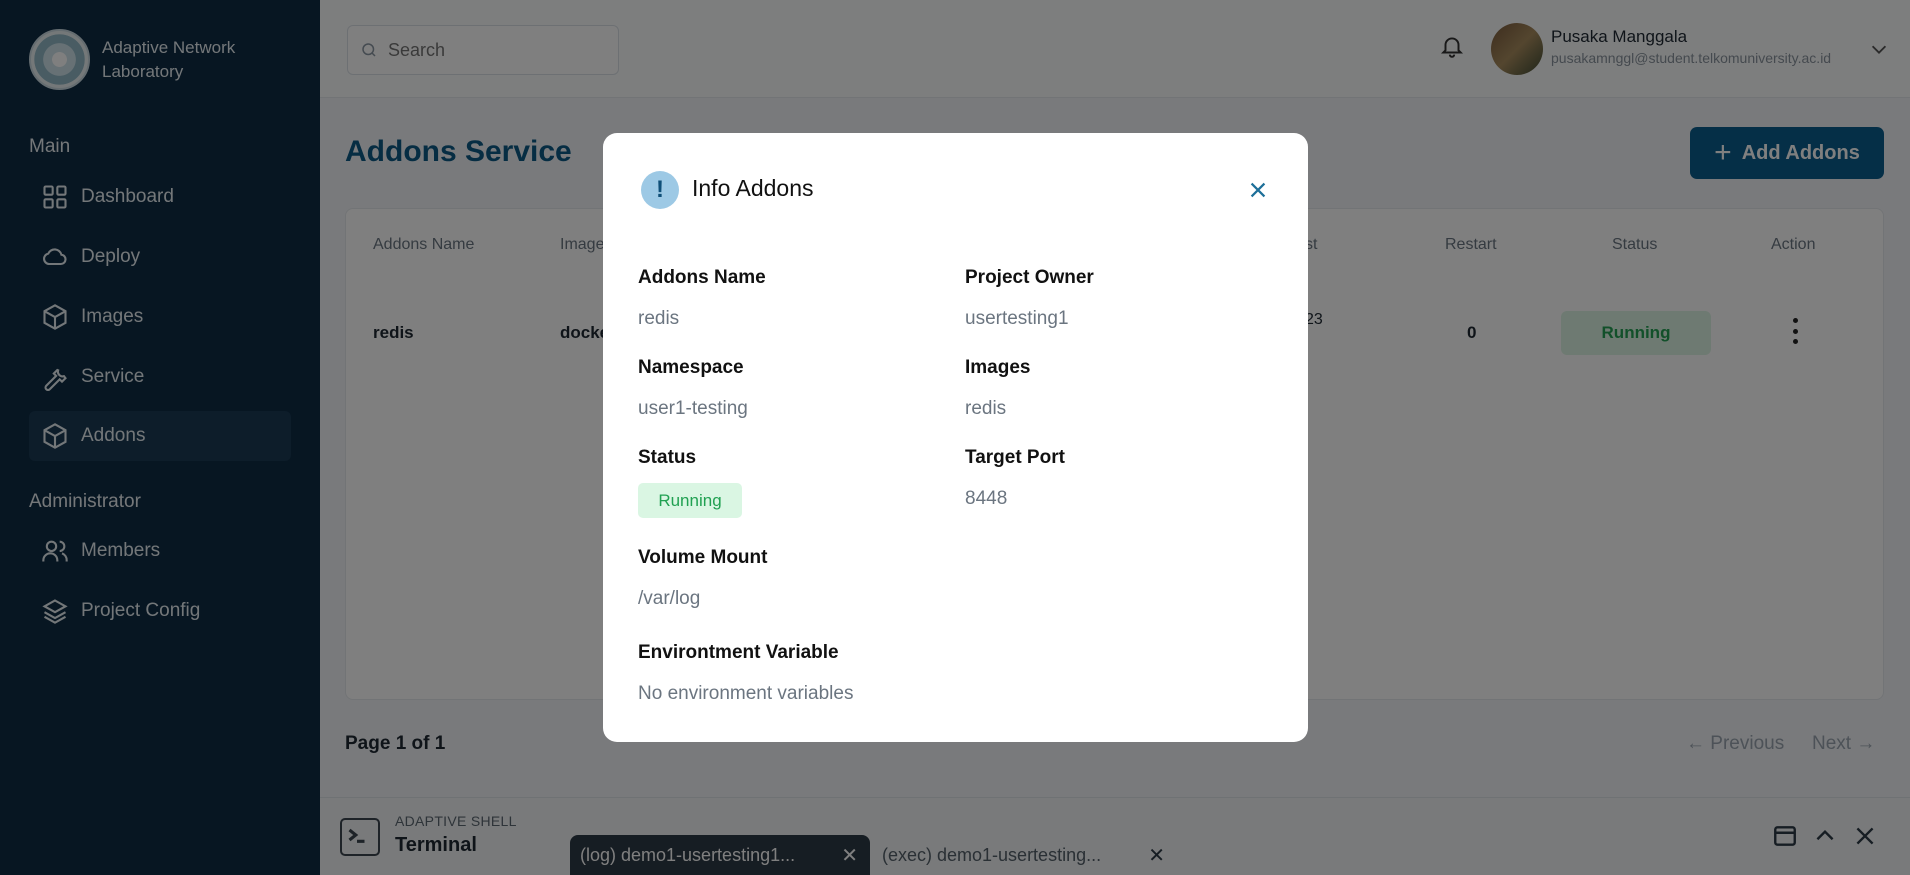 This screenshot has height=875, width=1910. Describe the element at coordinates (738, 652) in the screenshot. I see `env-variable-label: Environtment Variable` at that location.